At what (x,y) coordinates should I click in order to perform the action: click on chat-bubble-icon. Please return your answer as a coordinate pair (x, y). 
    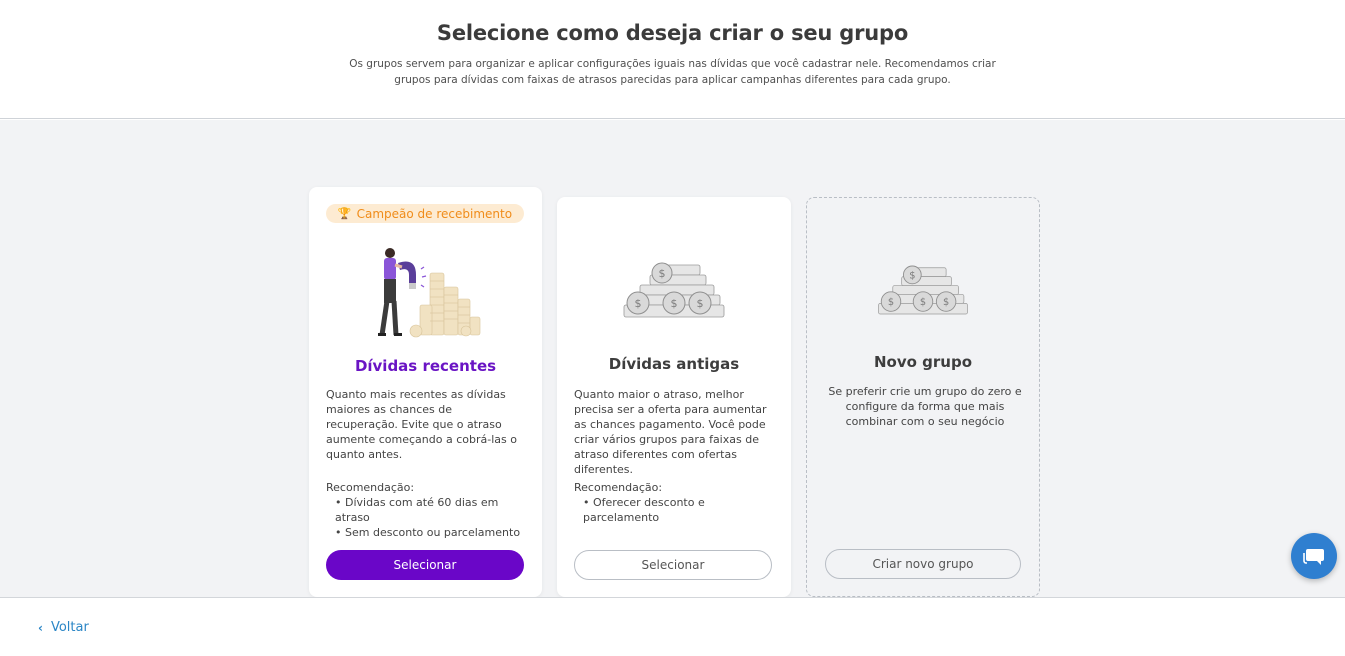
    Looking at the image, I should click on (1313, 557).